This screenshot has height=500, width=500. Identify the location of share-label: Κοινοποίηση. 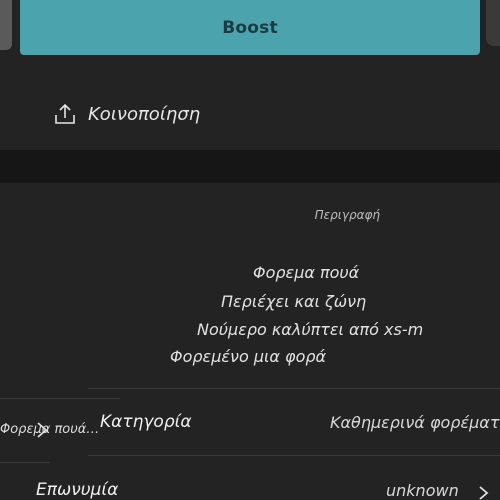
(144, 114).